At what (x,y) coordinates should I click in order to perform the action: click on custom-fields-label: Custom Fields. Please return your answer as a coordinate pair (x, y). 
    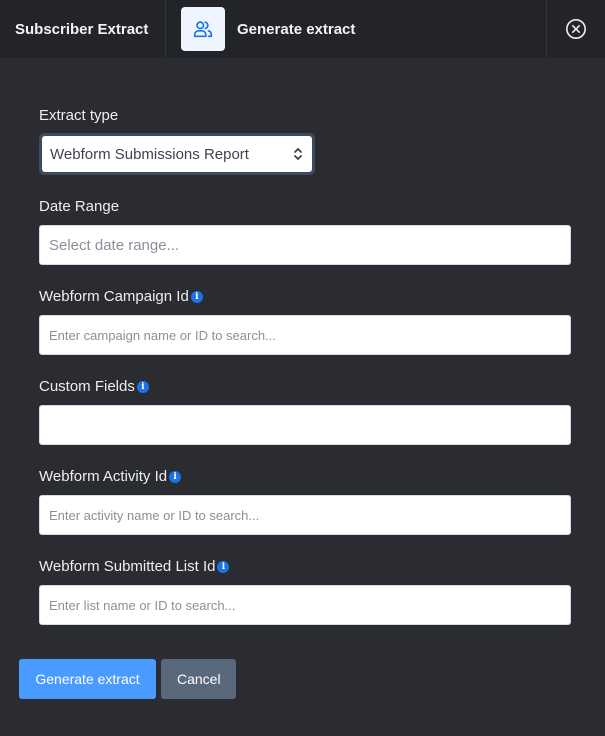
    Looking at the image, I should click on (87, 386).